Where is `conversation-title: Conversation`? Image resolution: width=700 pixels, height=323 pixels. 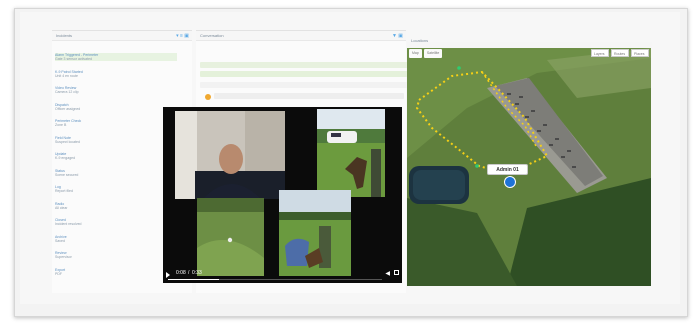 conversation-title: Conversation is located at coordinates (212, 35).